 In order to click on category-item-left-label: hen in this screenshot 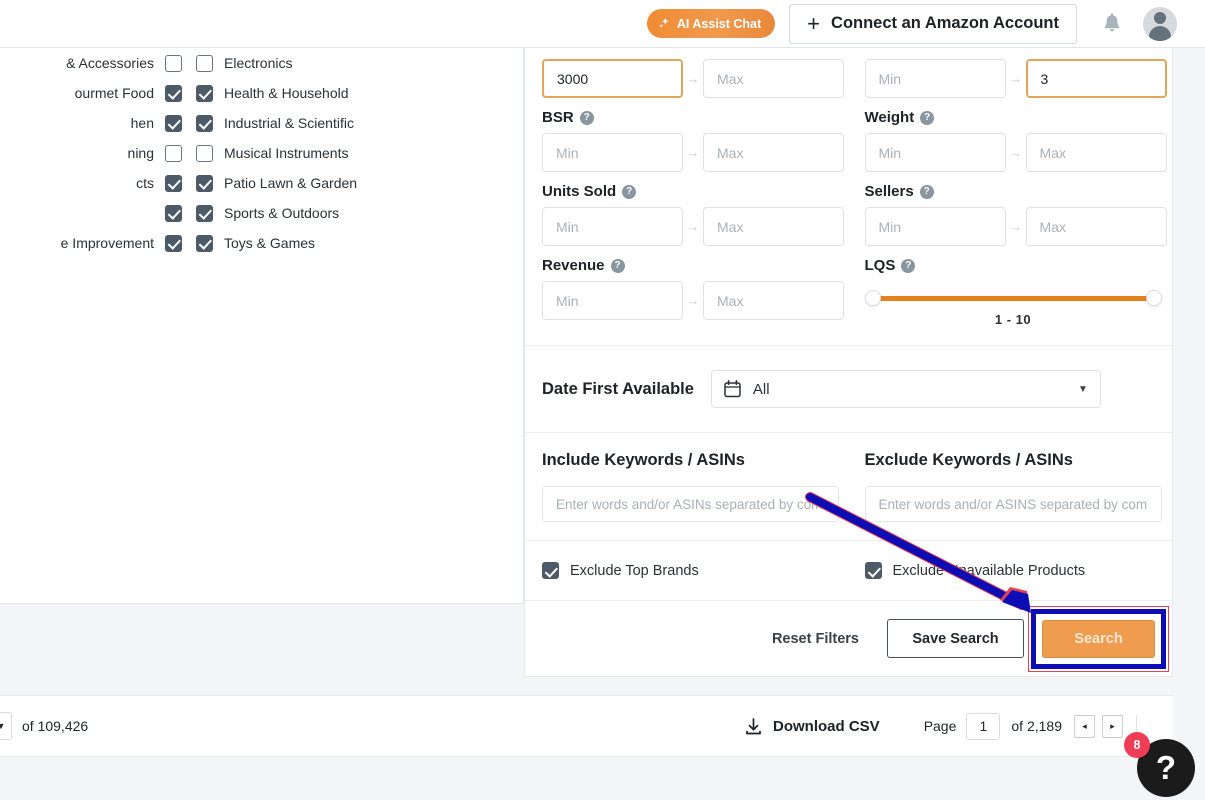, I will do `click(142, 123)`.